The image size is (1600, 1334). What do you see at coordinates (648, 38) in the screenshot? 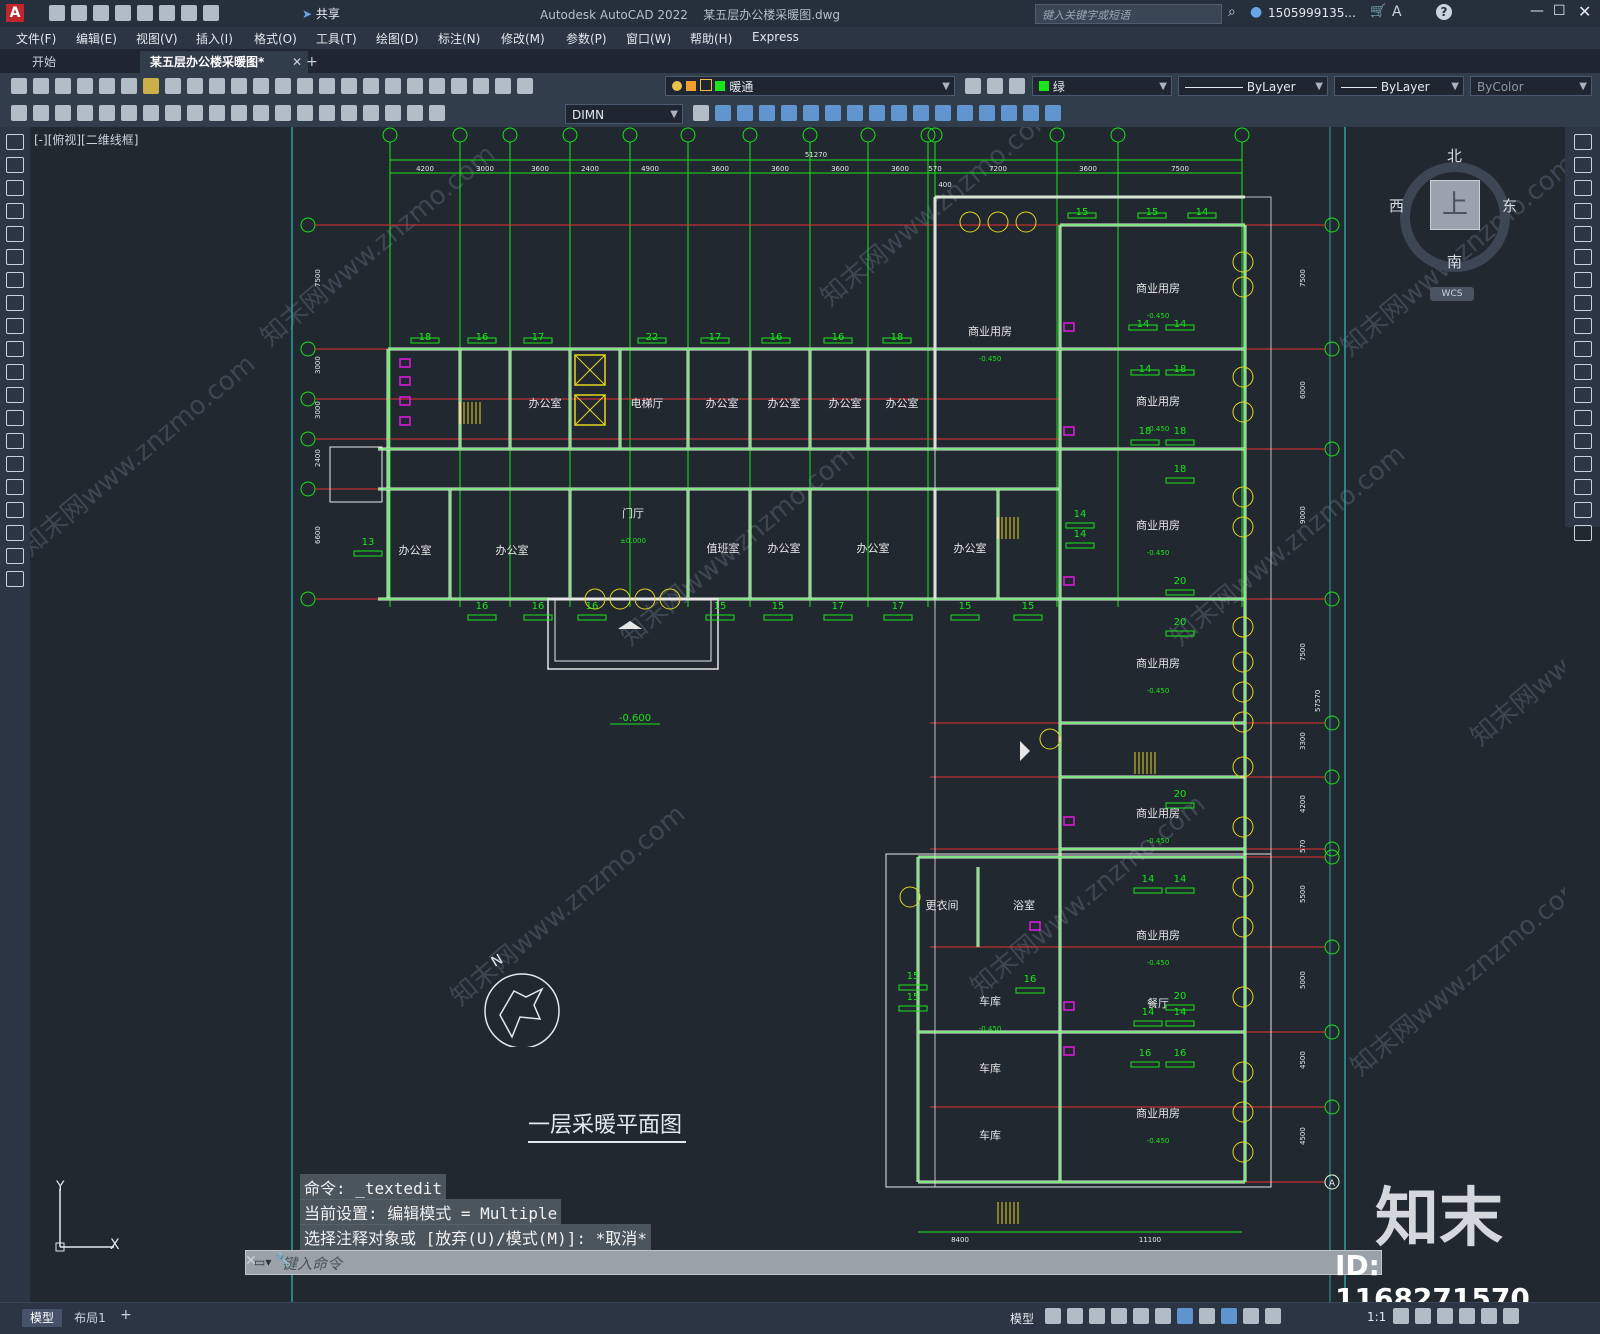
I see `menu-item: 窗口(W)` at bounding box center [648, 38].